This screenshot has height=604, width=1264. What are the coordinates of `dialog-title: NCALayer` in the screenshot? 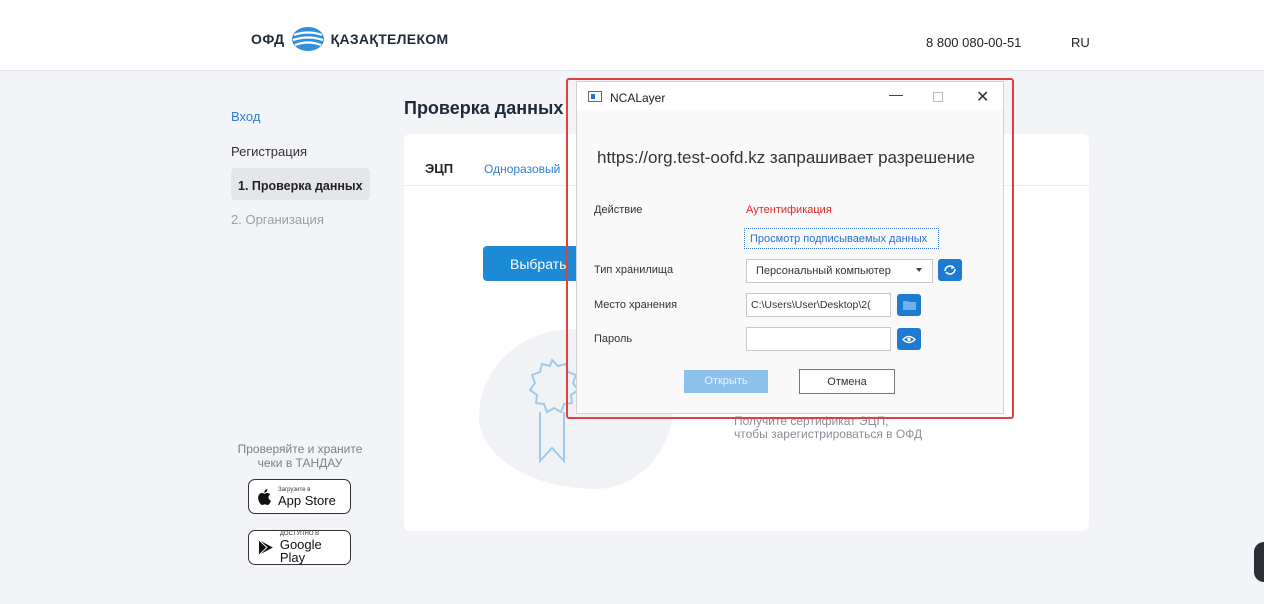 It's located at (638, 98).